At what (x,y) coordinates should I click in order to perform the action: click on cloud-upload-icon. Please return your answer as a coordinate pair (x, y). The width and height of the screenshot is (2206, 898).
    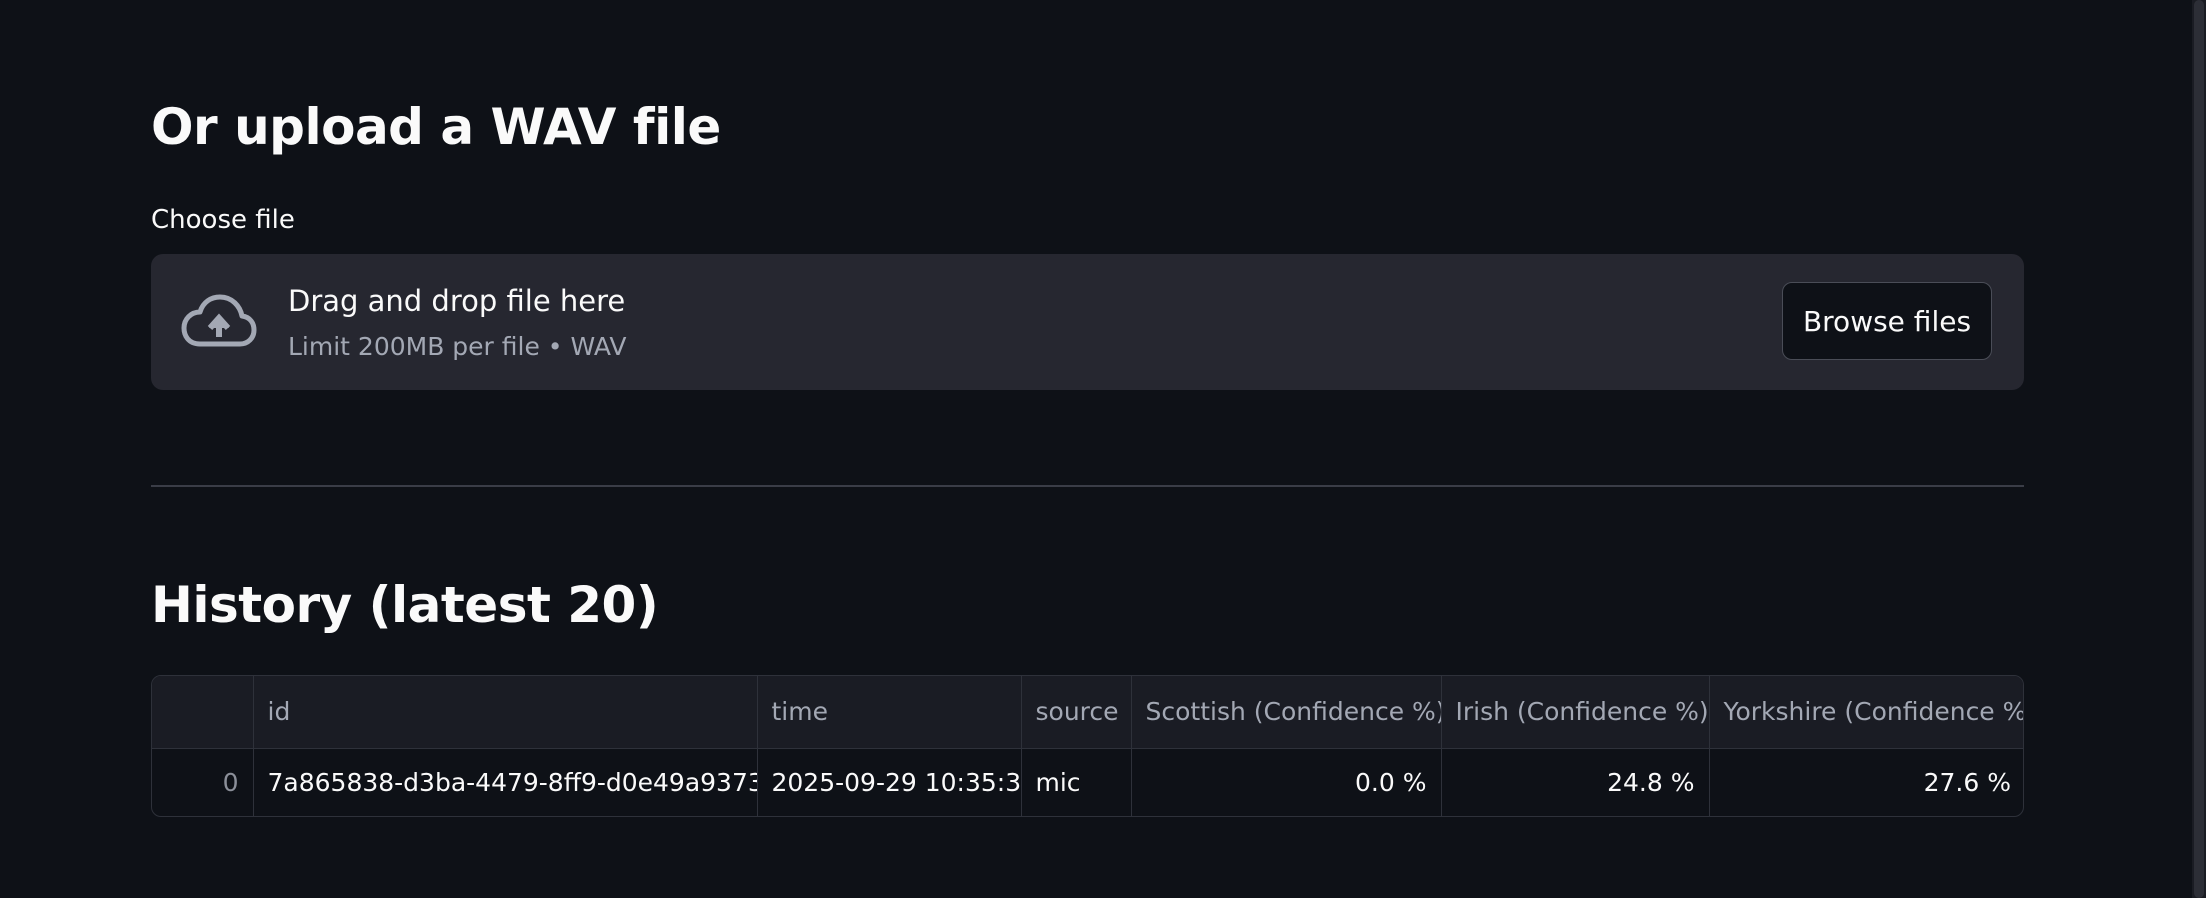
    Looking at the image, I should click on (219, 320).